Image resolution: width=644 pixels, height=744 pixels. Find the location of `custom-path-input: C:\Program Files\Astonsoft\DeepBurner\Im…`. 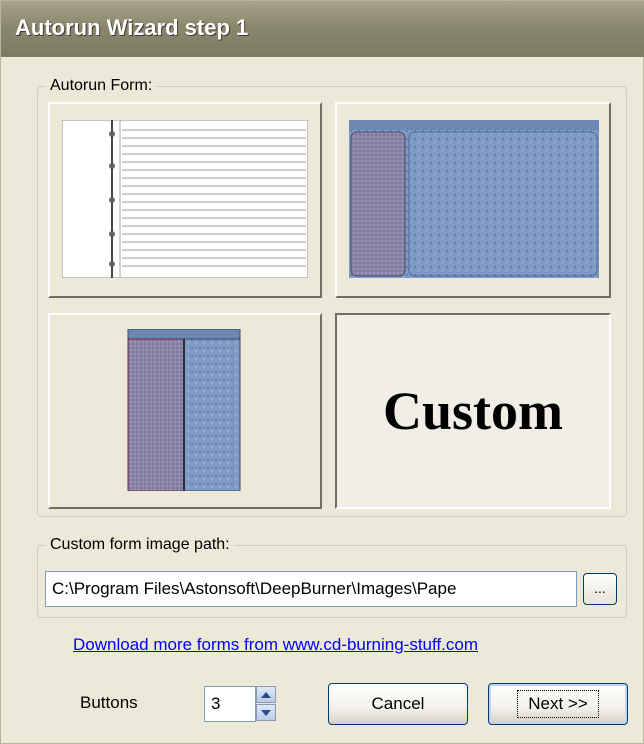

custom-path-input: C:\Program Files\Astonsoft\DeepBurner\Im… is located at coordinates (311, 589).